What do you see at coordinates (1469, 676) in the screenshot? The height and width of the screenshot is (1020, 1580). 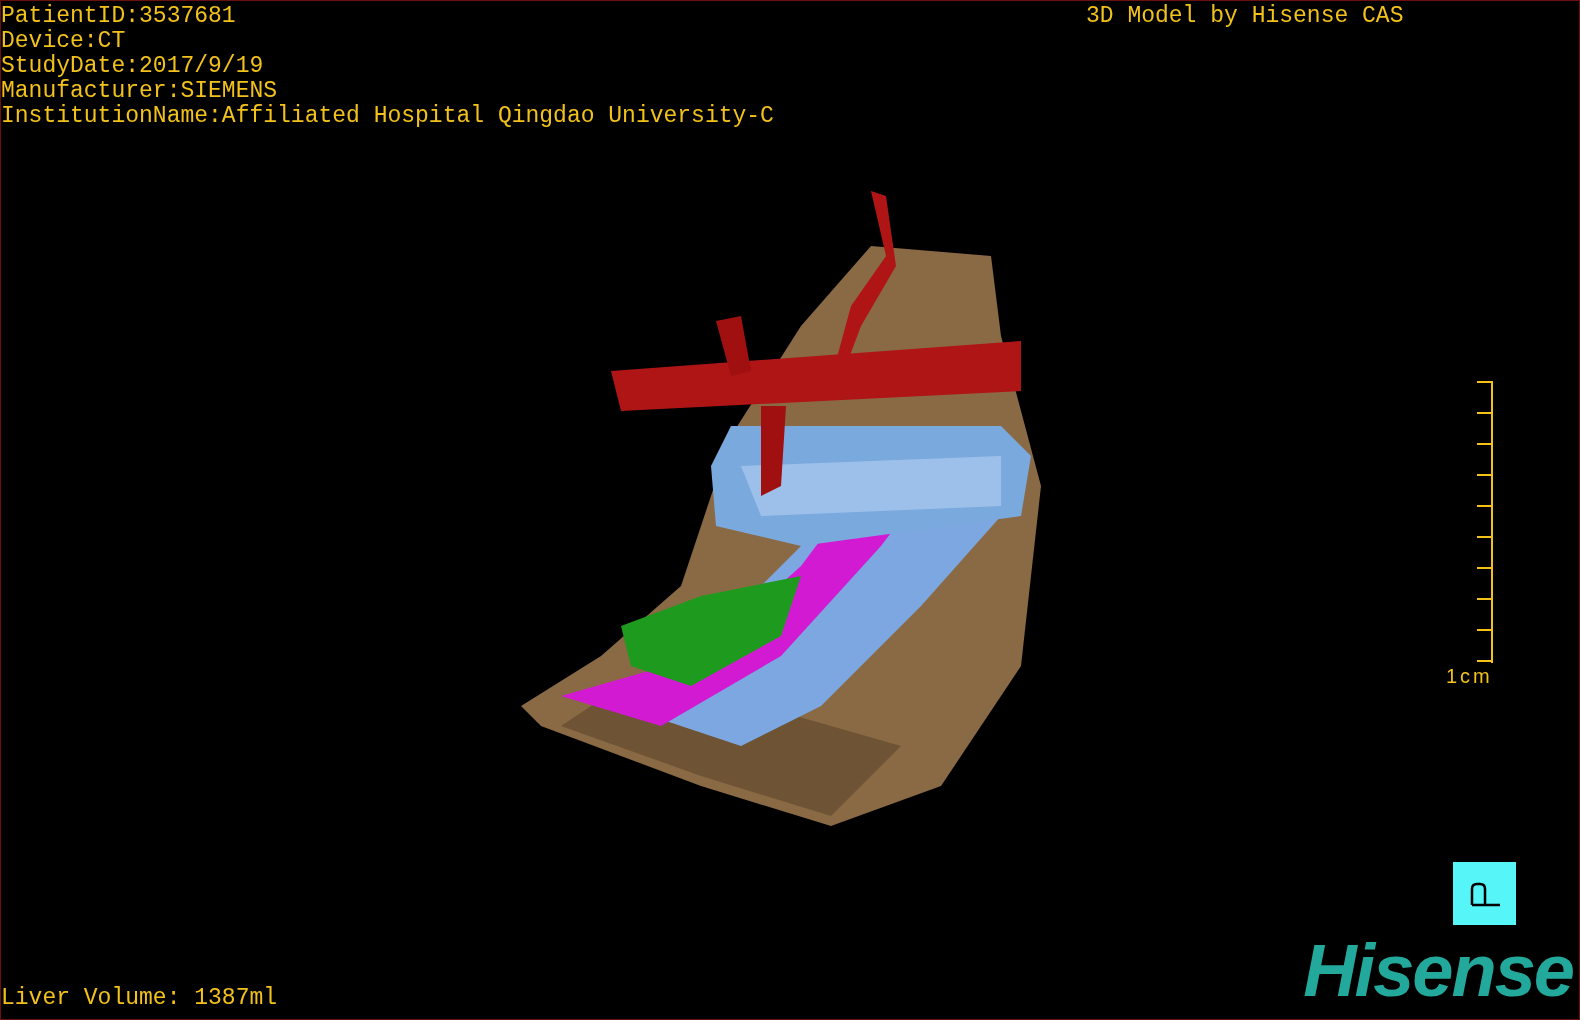 I see `scale-label: 1cm` at bounding box center [1469, 676].